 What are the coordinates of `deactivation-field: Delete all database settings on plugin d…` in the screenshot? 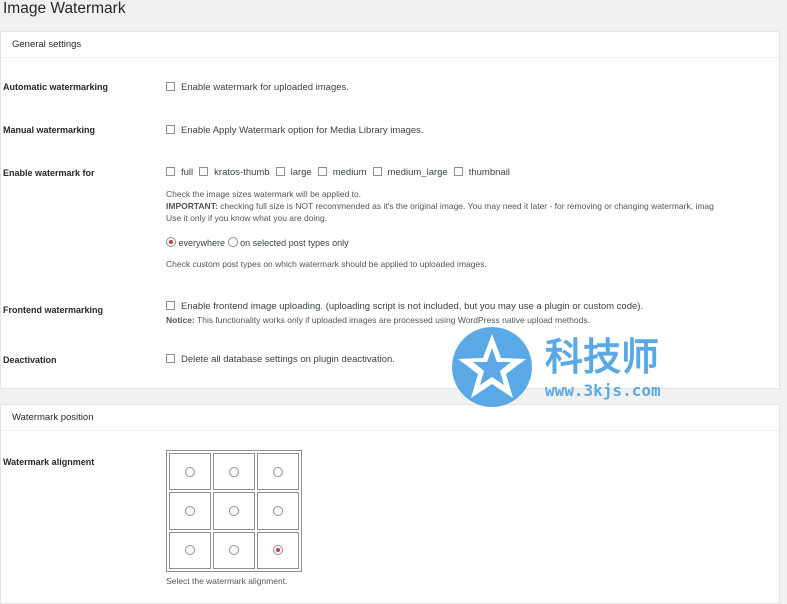 It's located at (280, 359).